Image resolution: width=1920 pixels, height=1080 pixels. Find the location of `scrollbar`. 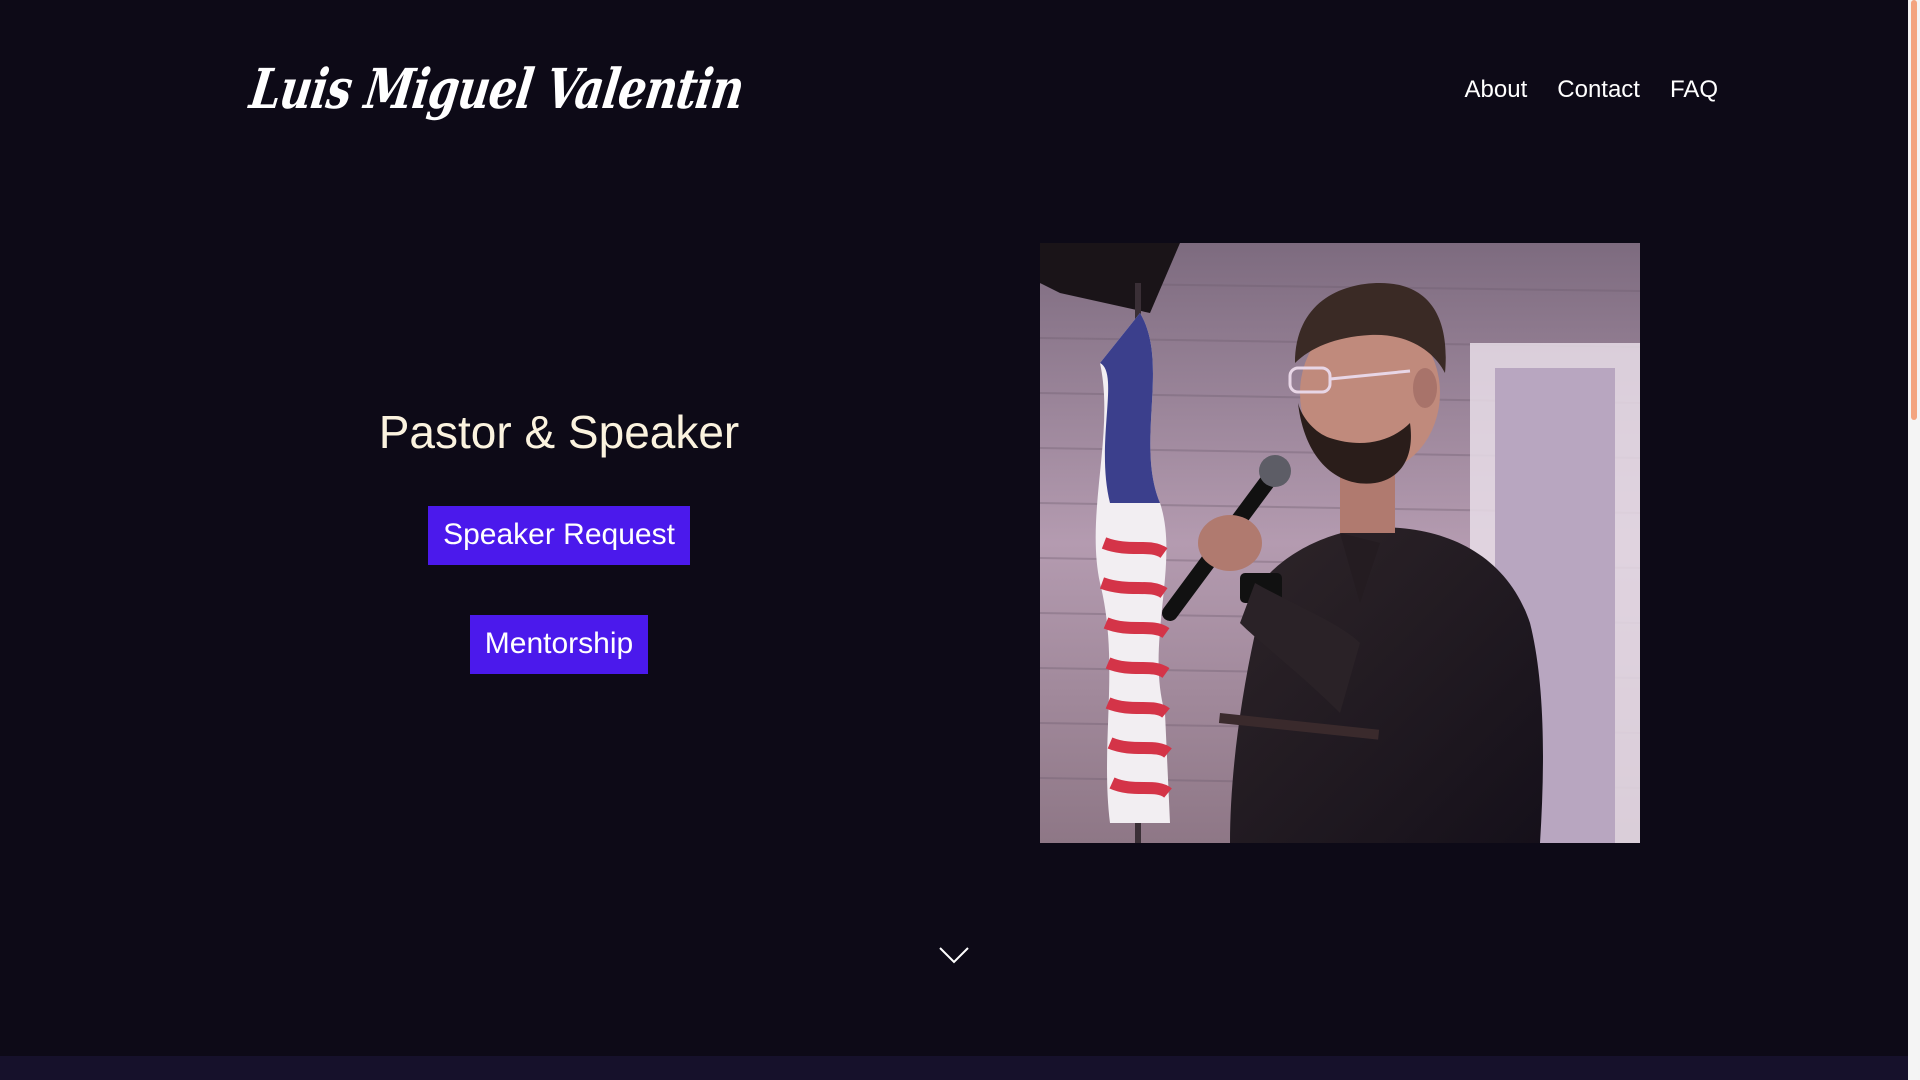

scrollbar is located at coordinates (1914, 540).